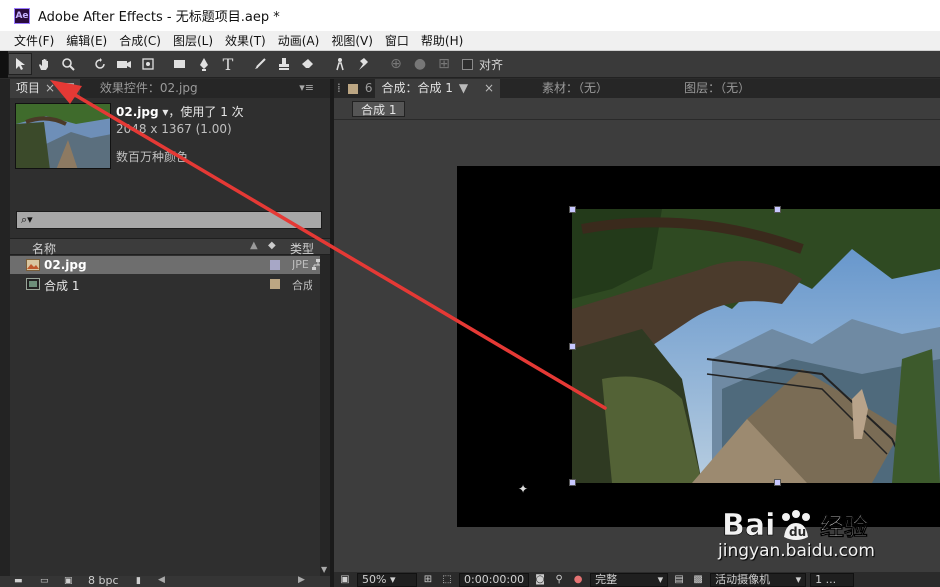  Describe the element at coordinates (28, 88) in the screenshot. I see `tab-project-label: 项目` at that location.